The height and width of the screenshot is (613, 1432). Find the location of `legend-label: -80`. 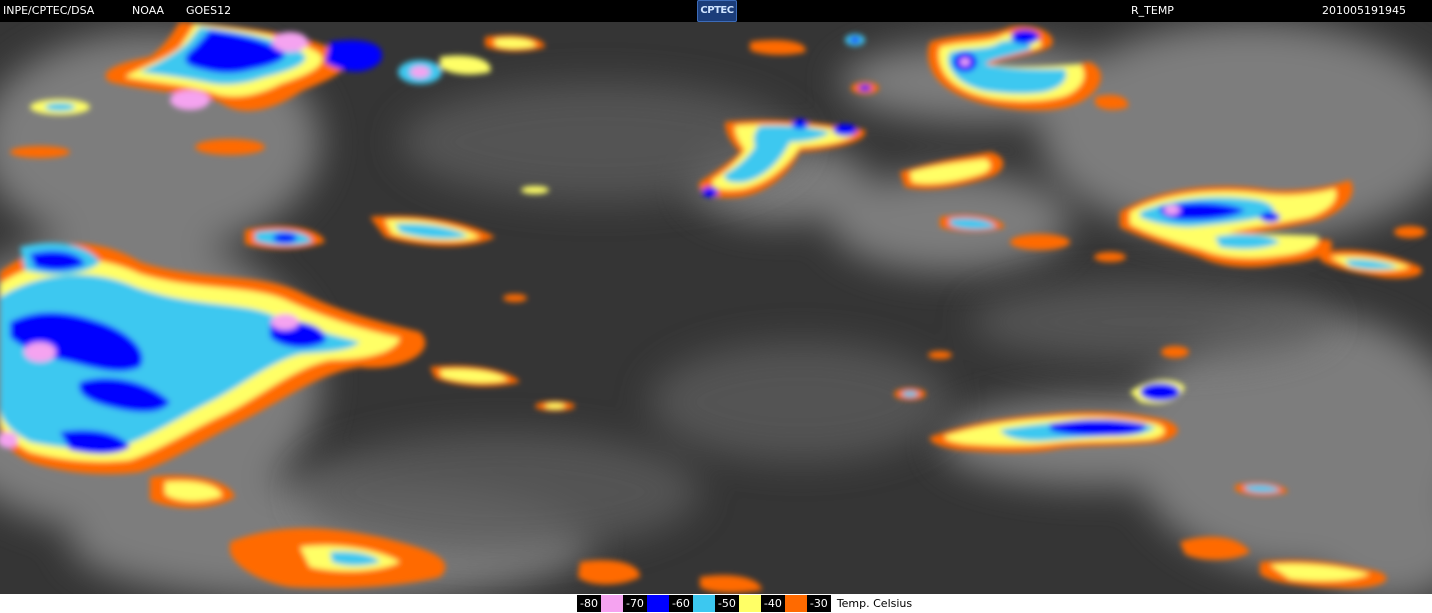

legend-label: -80 is located at coordinates (589, 603).